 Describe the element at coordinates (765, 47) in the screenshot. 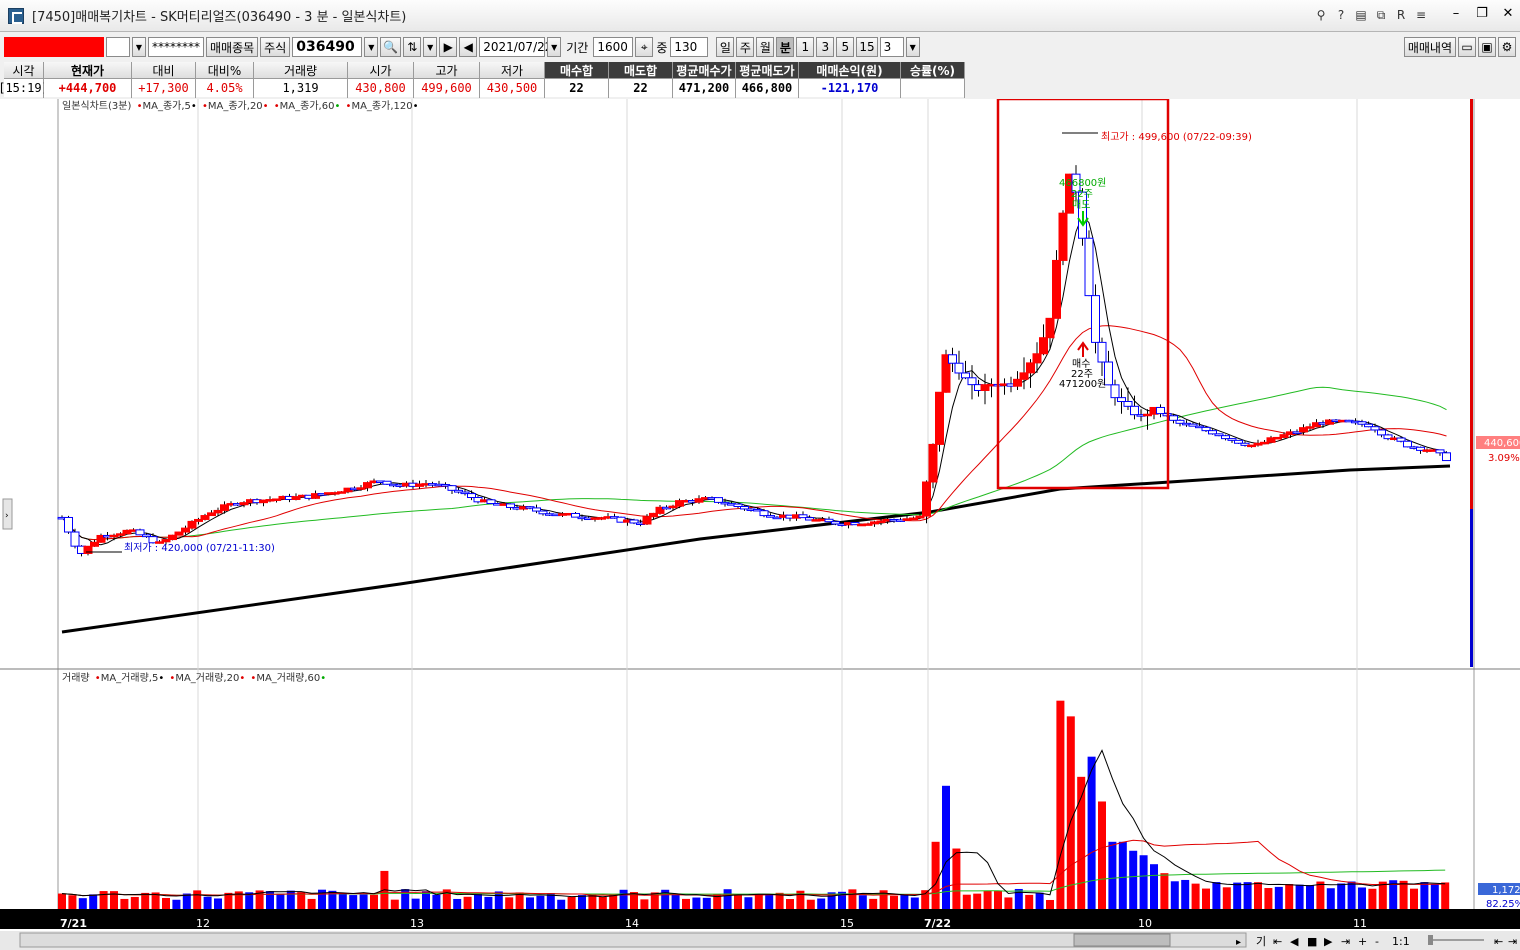

I see `tab-month: 월` at that location.